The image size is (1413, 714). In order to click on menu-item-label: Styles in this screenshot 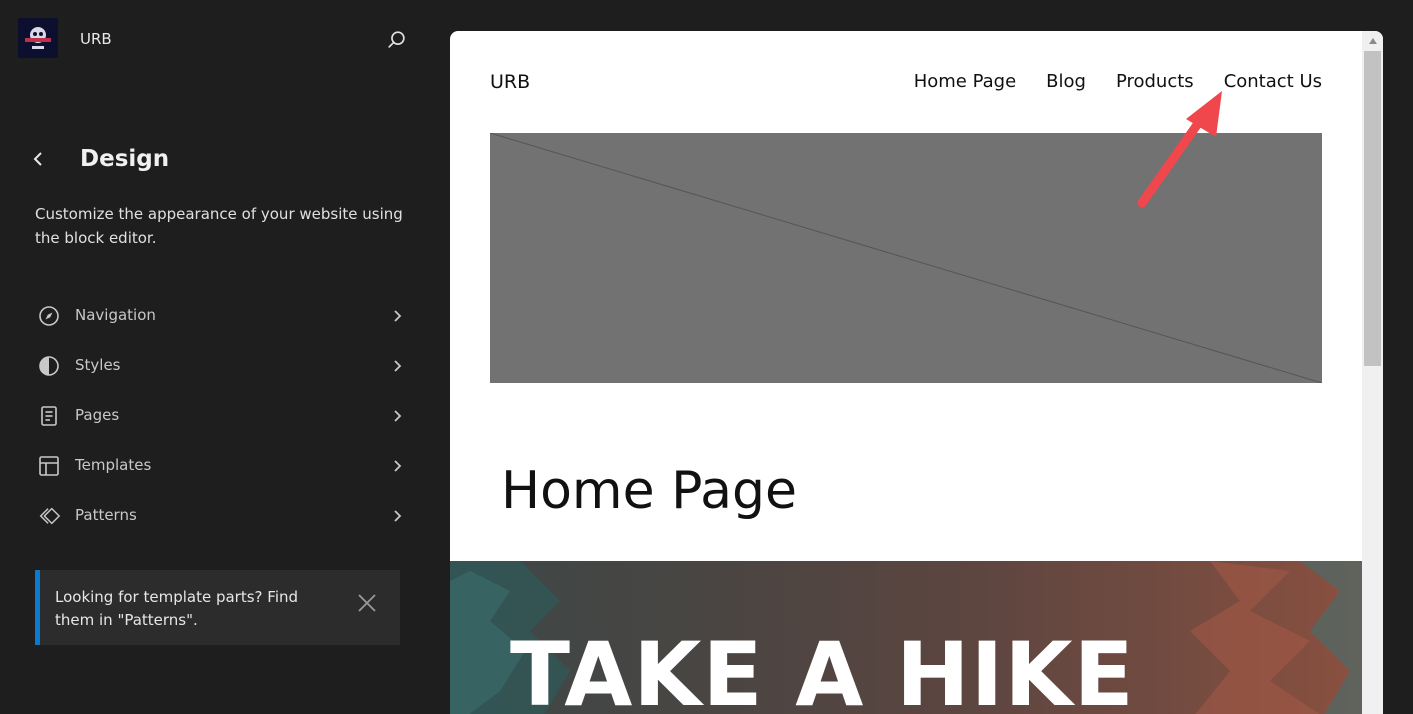, I will do `click(98, 365)`.